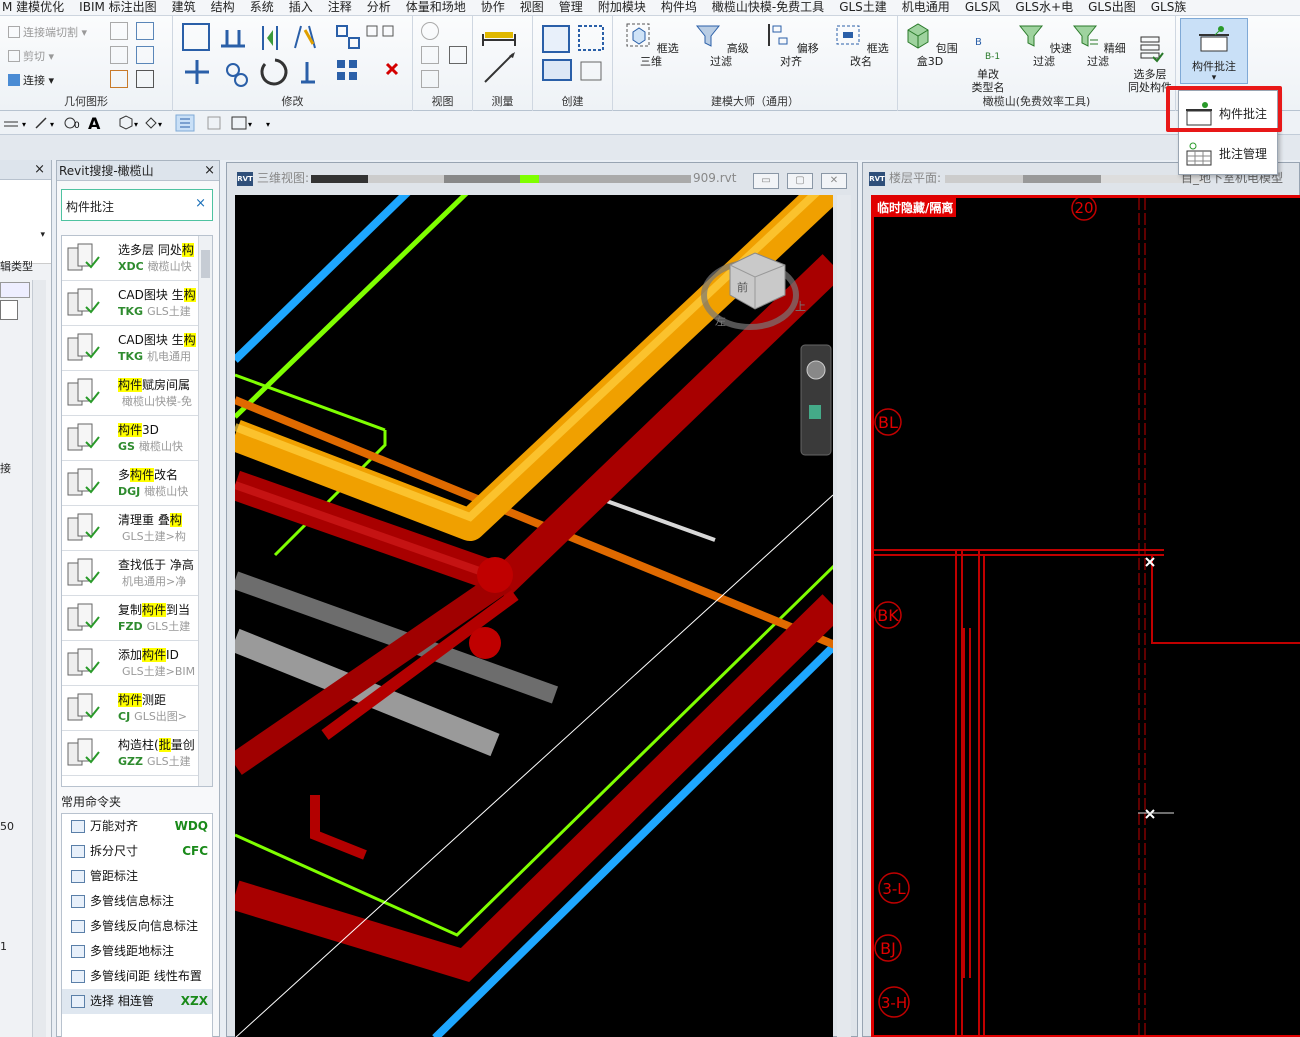 Image resolution: width=1300 pixels, height=1037 pixels. Describe the element at coordinates (293, 56) in the screenshot. I see `modify-tools-icon` at that location.